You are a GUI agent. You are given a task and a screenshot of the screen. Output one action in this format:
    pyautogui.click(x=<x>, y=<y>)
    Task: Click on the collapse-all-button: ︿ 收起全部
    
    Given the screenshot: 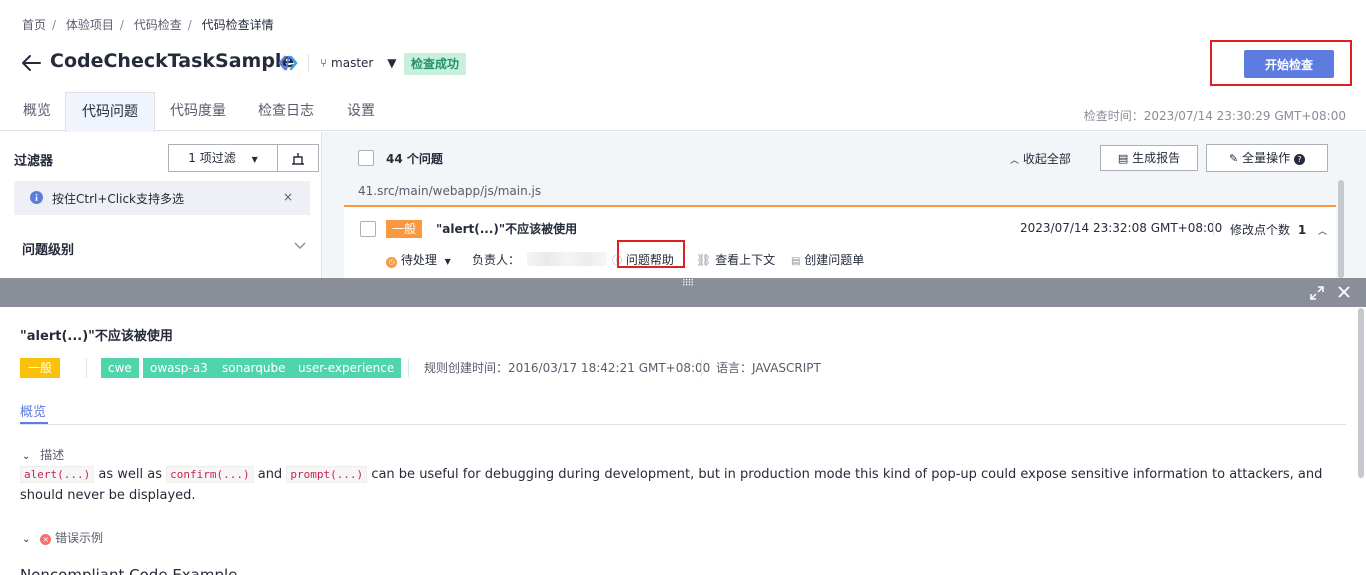 What is the action you would take?
    pyautogui.click(x=1040, y=158)
    